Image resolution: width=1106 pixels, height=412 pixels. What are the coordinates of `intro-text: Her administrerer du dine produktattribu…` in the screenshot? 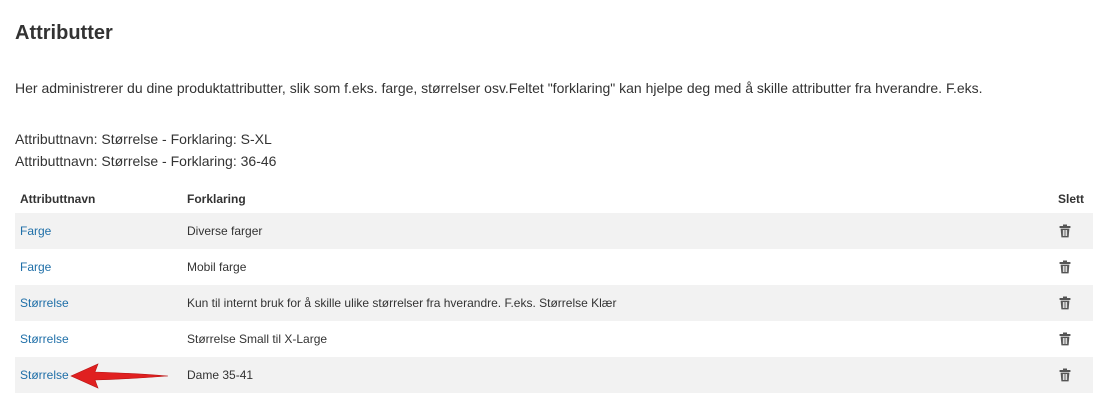 It's located at (499, 88).